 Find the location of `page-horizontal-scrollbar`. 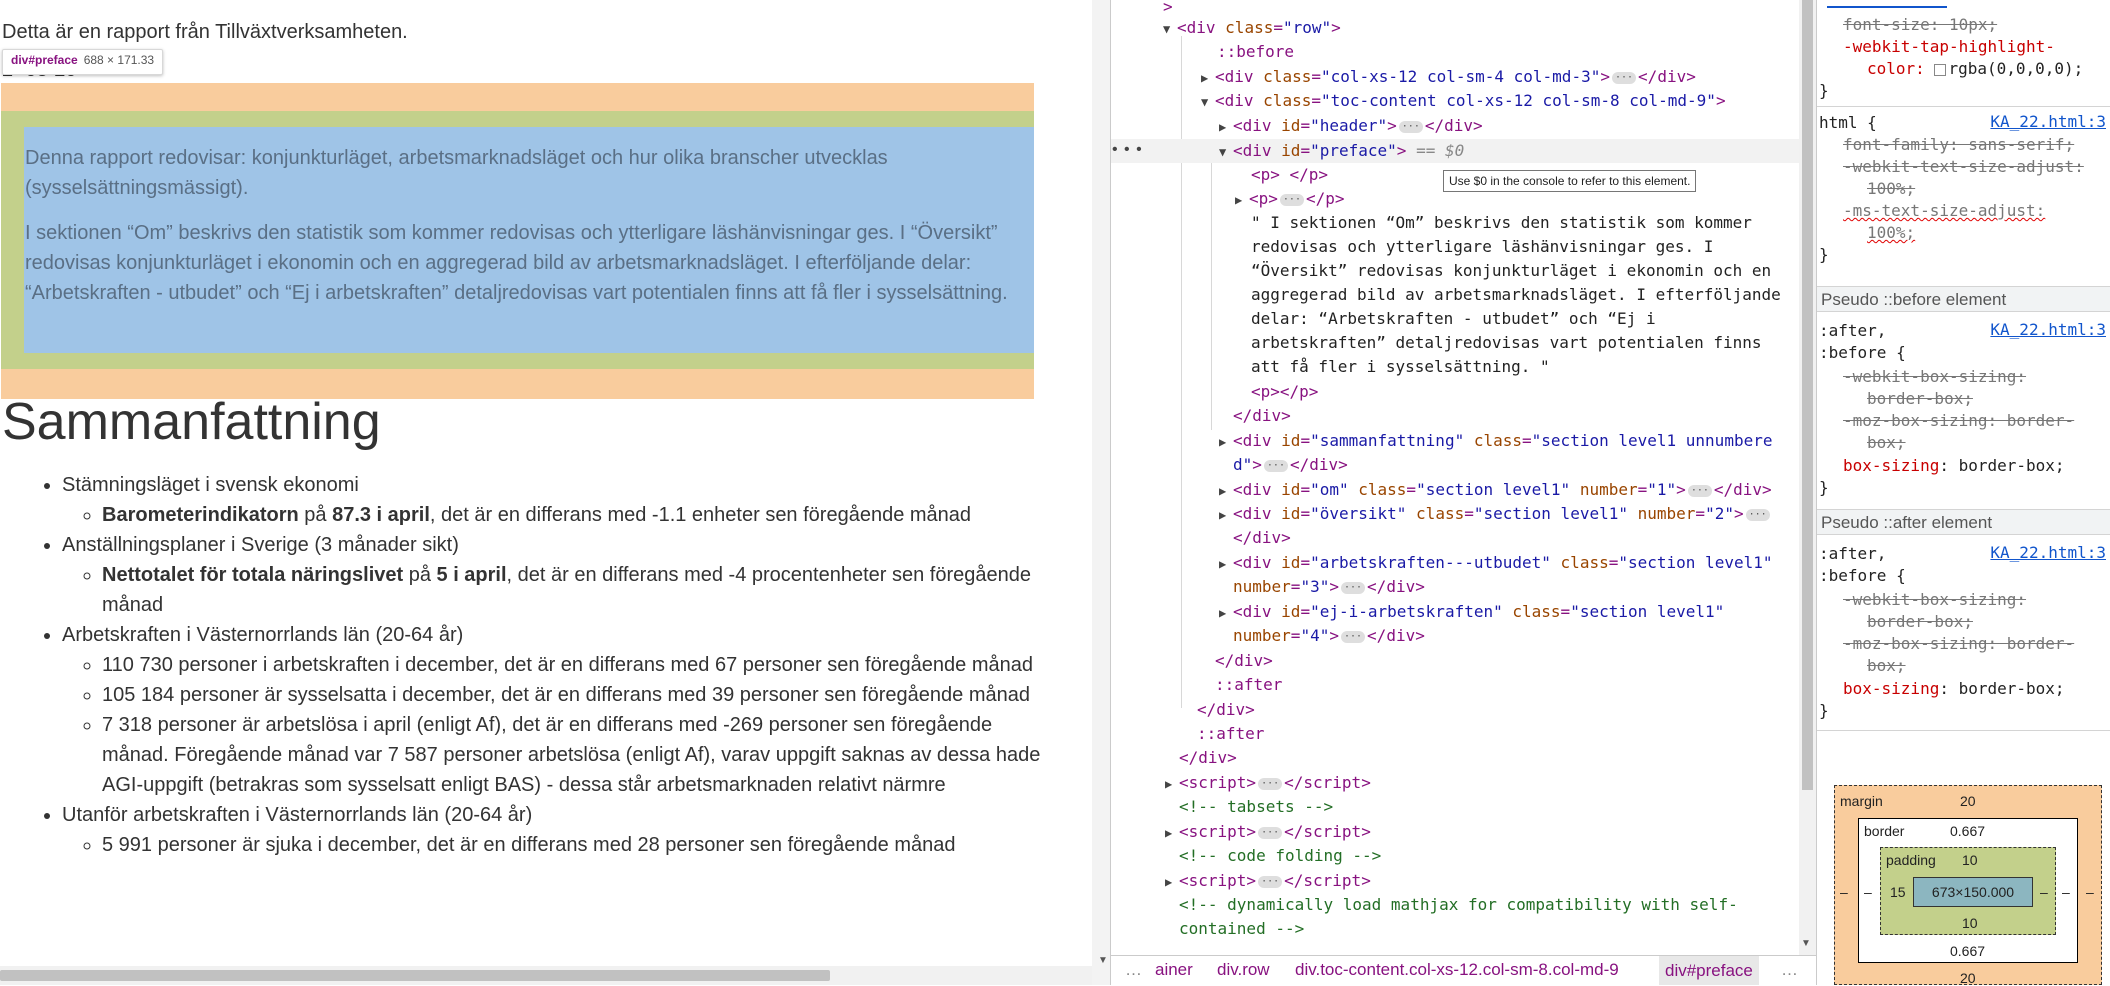

page-horizontal-scrollbar is located at coordinates (546, 975).